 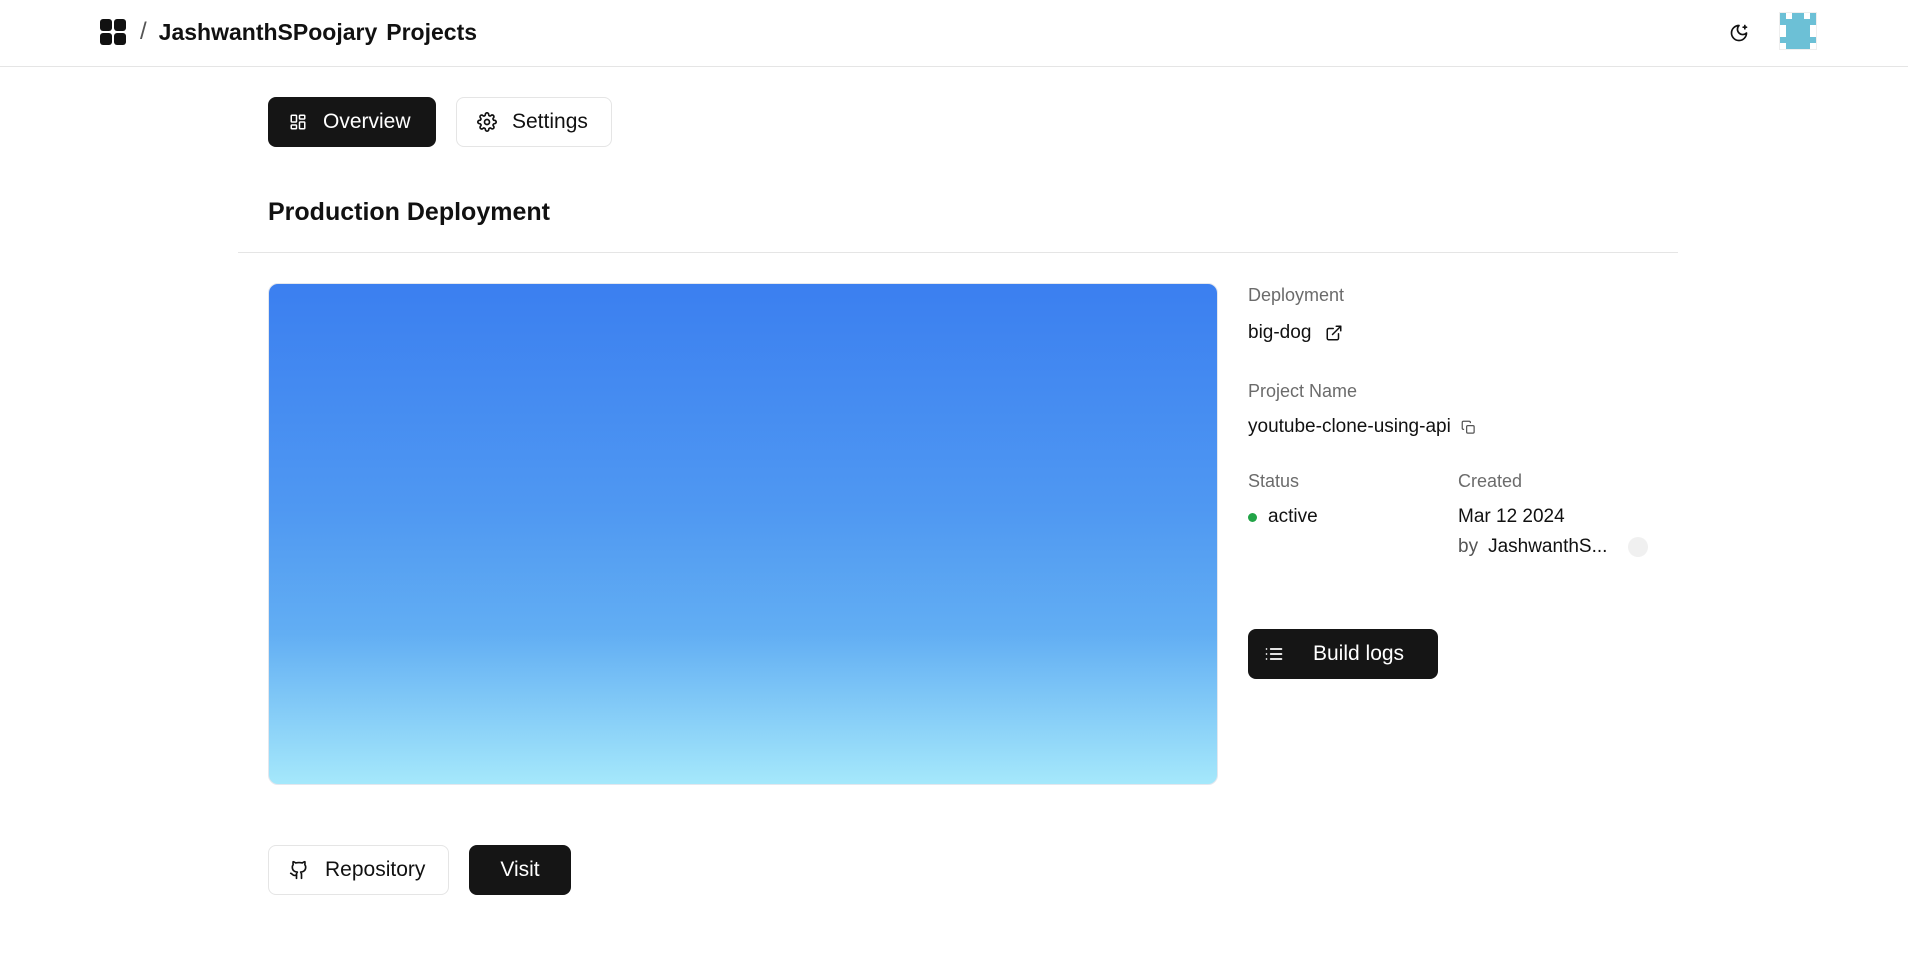 What do you see at coordinates (1798, 31) in the screenshot?
I see `user-avatar` at bounding box center [1798, 31].